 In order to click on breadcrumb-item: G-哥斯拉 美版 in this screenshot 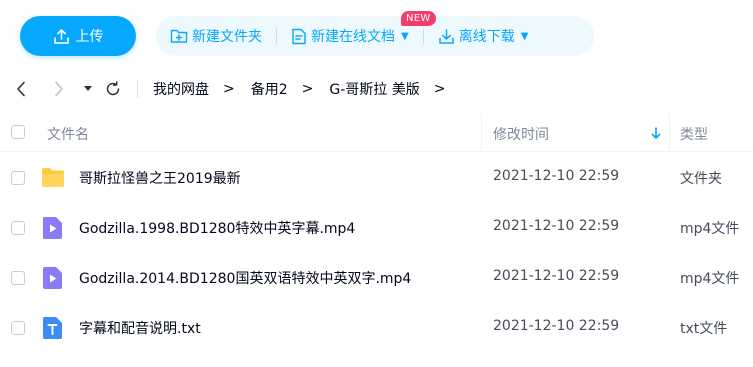, I will do `click(374, 89)`.